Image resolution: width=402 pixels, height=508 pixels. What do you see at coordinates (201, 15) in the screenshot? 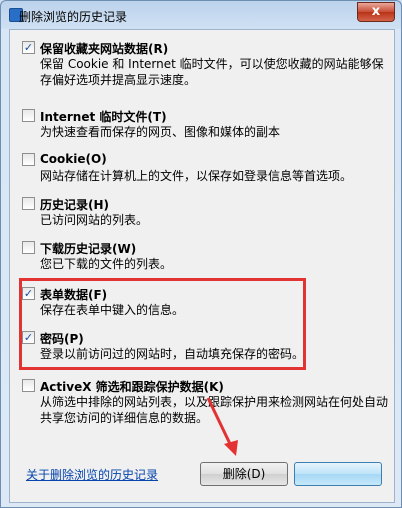
I see `title-bar: 删除浏览的历史记录 x` at bounding box center [201, 15].